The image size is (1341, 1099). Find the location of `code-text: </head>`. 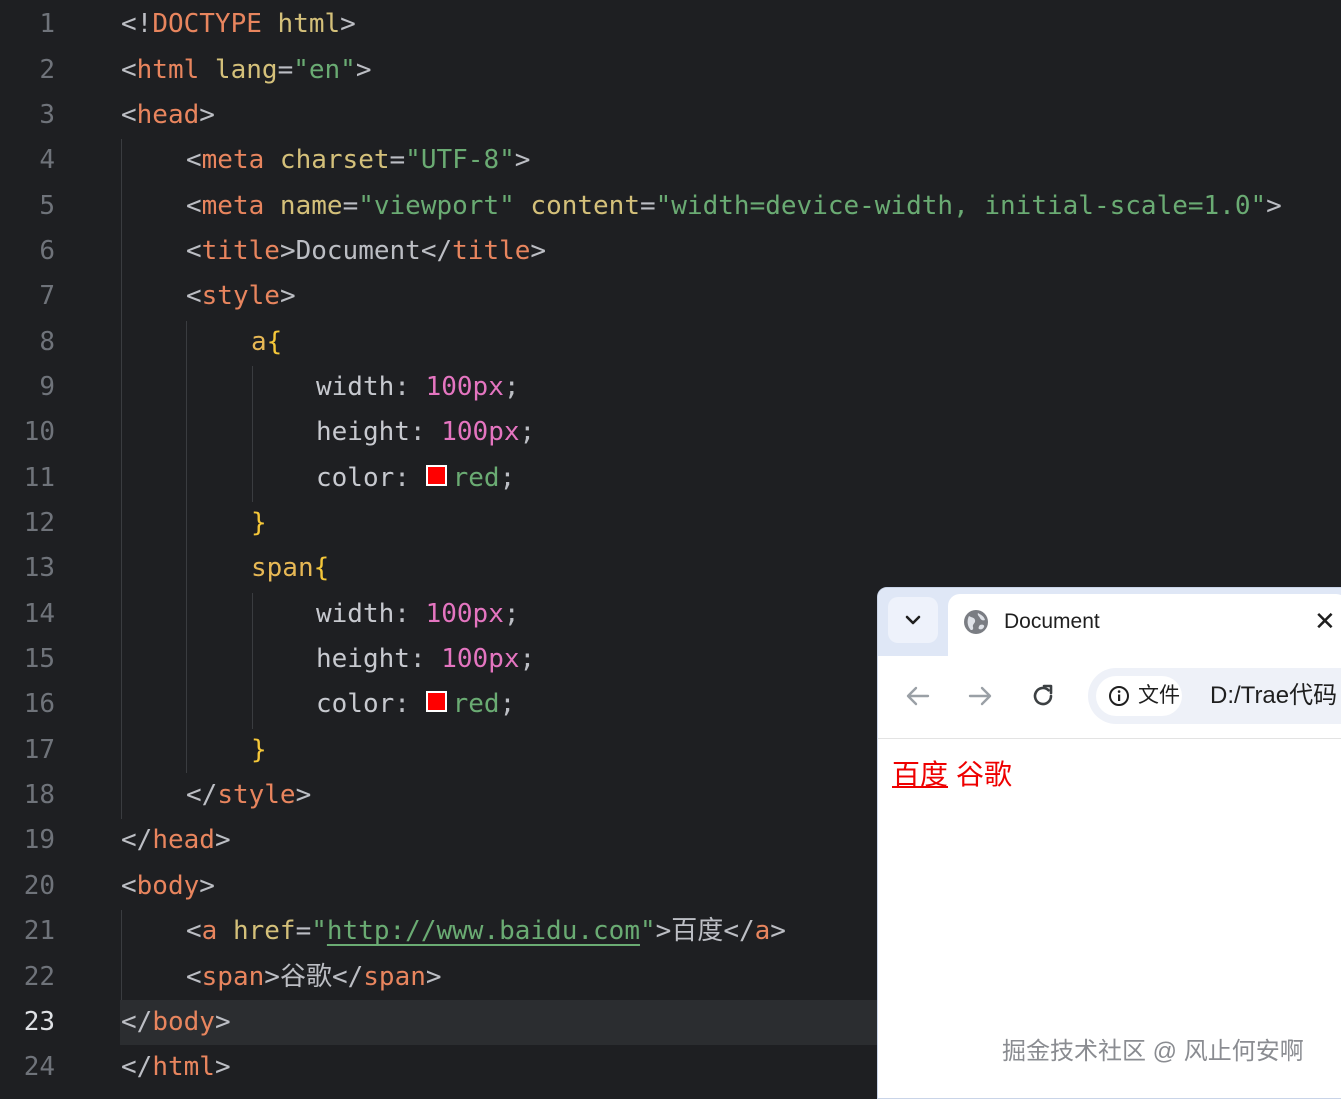

code-text: </head> is located at coordinates (176, 840).